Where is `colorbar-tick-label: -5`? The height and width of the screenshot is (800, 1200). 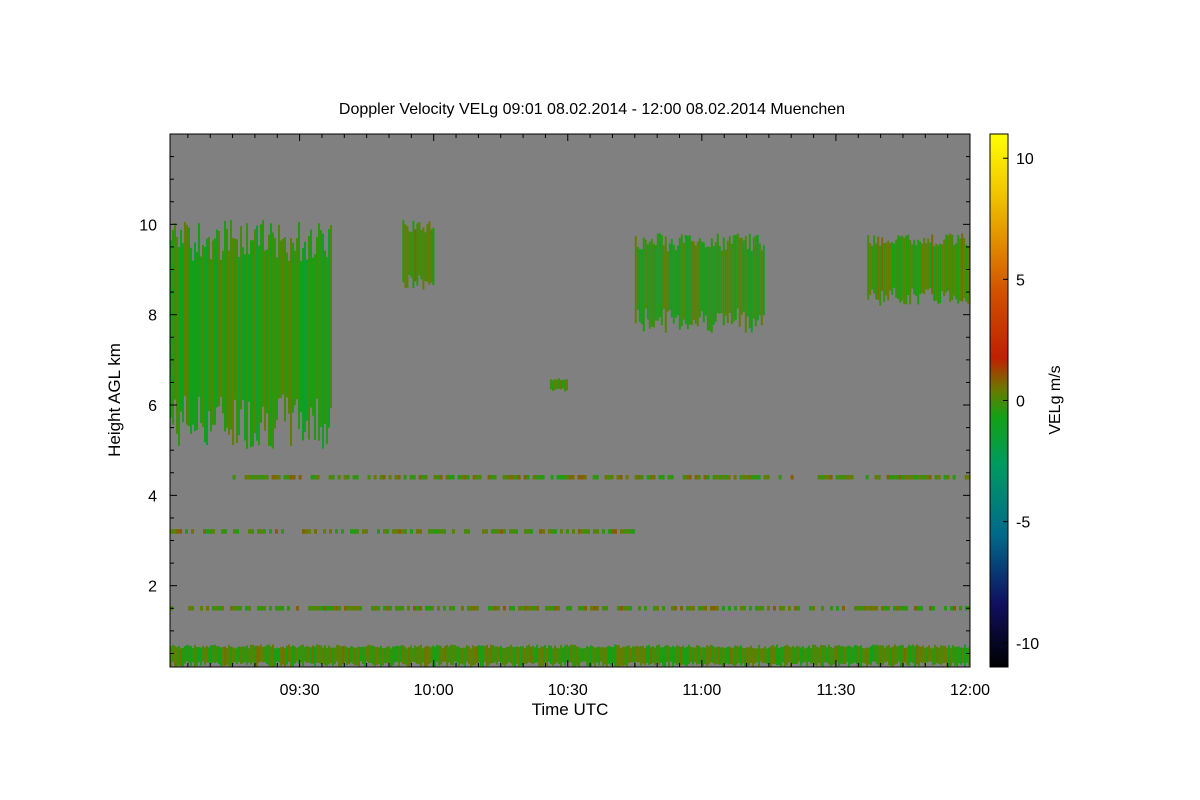
colorbar-tick-label: -5 is located at coordinates (1023, 523).